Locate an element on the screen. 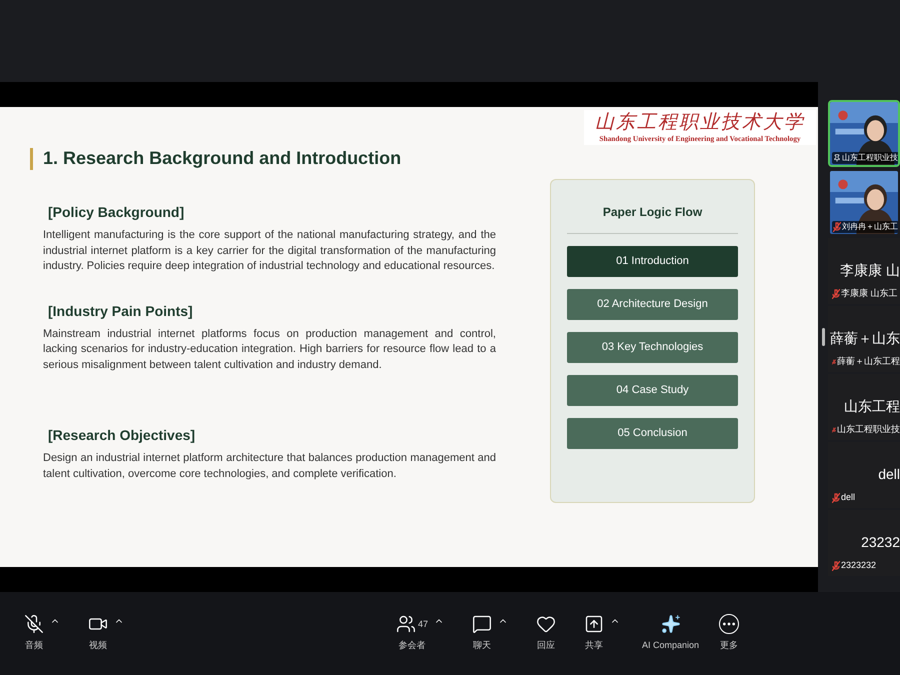  flow-step: 04 Case Study is located at coordinates (652, 390).